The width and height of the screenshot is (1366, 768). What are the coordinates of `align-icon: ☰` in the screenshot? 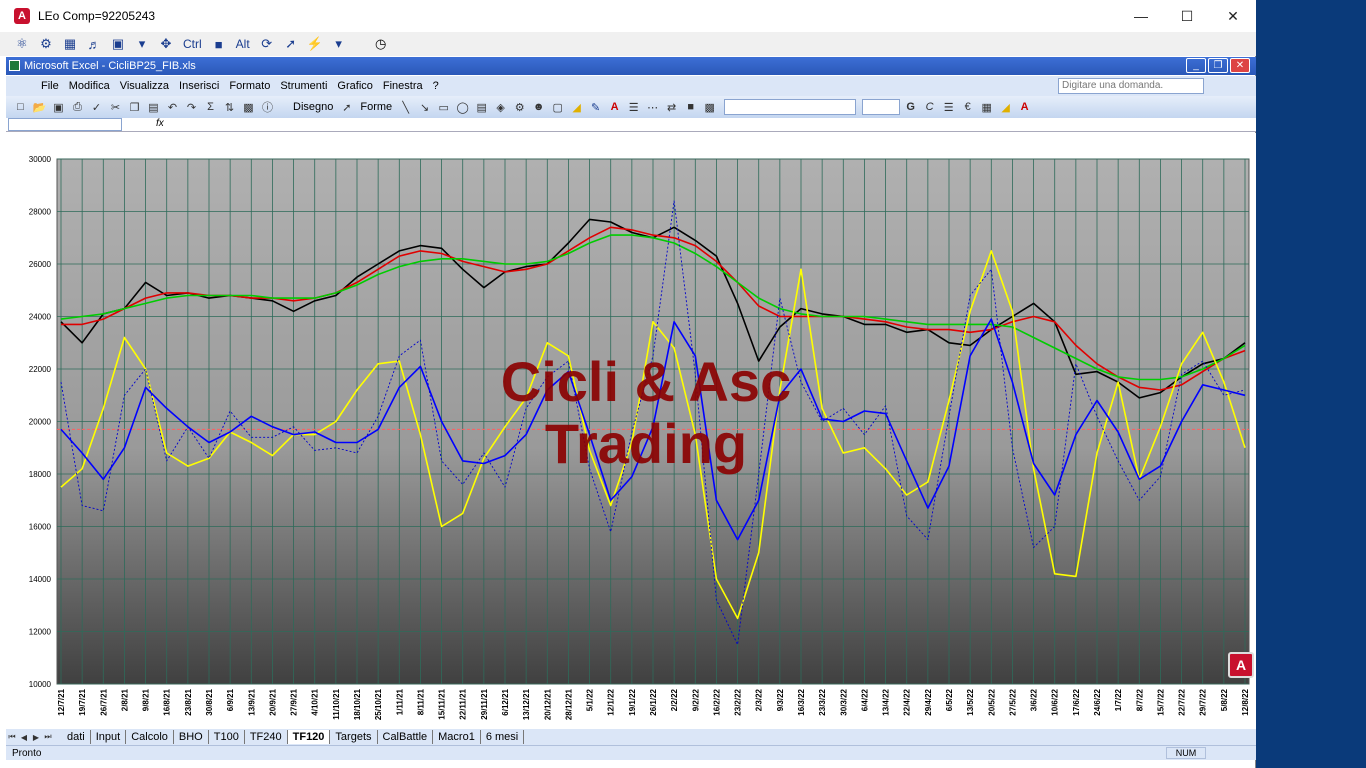 It's located at (948, 107).